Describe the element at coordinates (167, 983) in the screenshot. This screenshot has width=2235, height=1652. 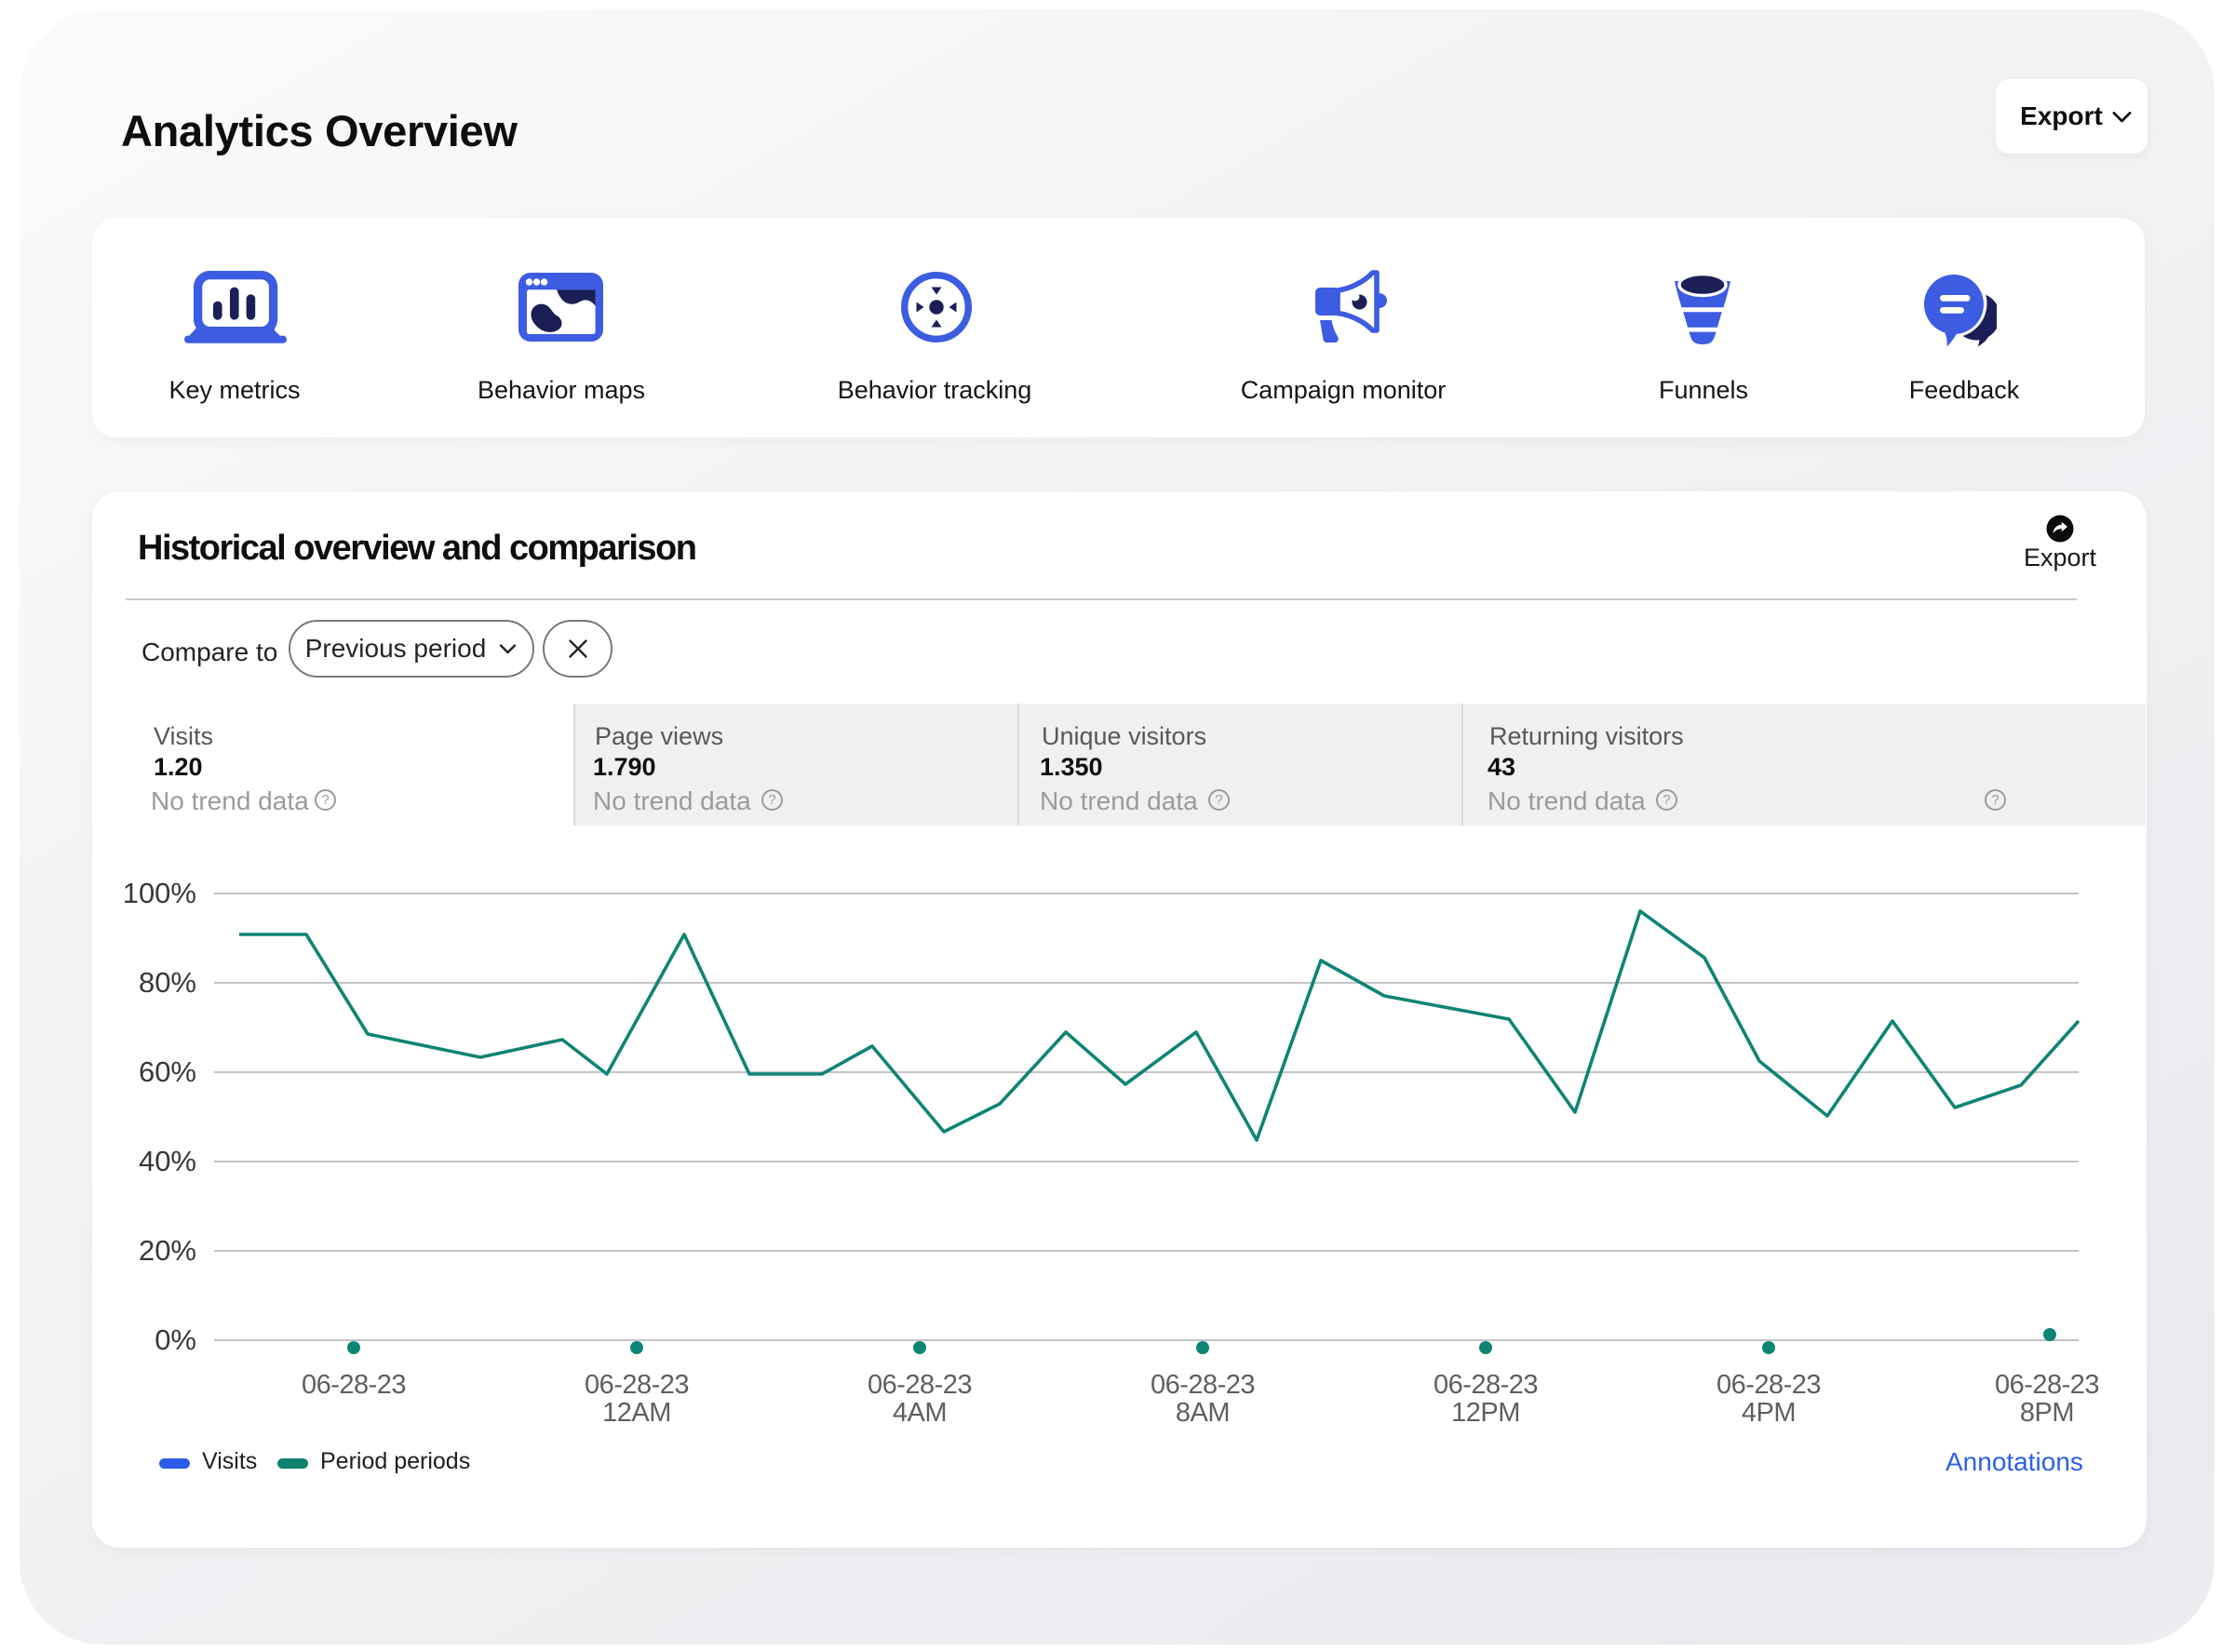
I see `svg-text: 80%` at that location.